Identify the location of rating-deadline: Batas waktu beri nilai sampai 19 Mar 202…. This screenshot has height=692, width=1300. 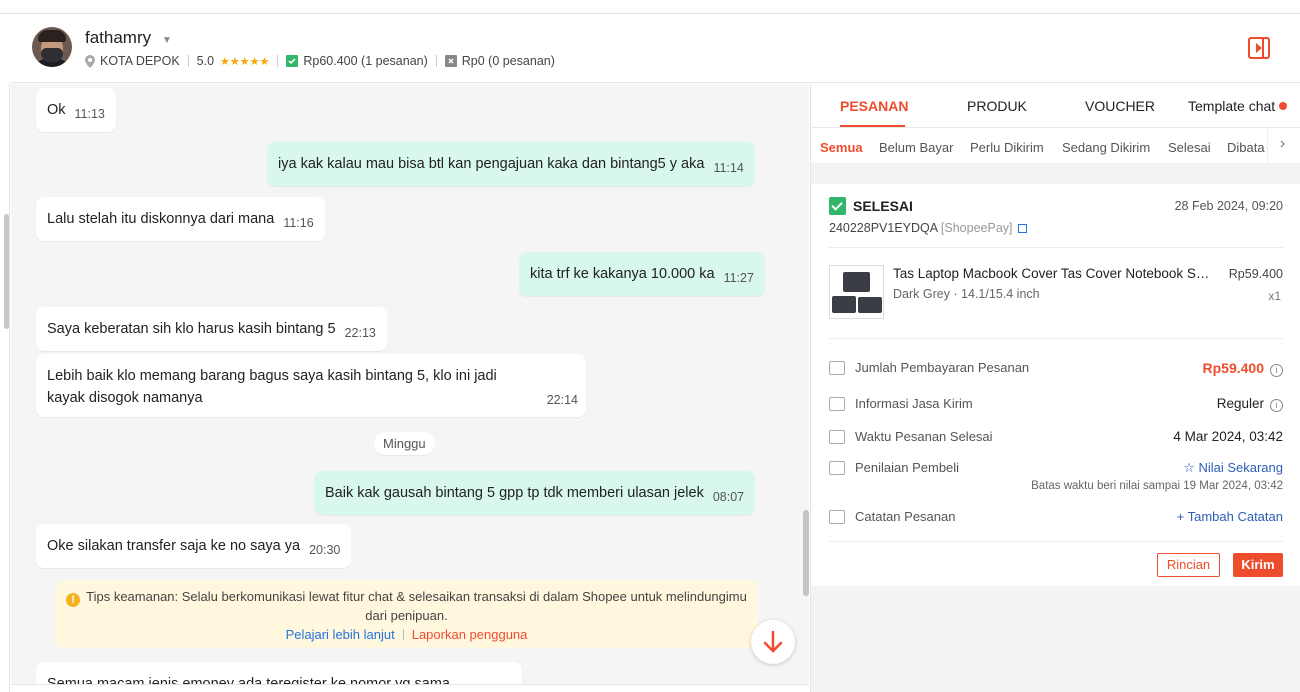
(1157, 486).